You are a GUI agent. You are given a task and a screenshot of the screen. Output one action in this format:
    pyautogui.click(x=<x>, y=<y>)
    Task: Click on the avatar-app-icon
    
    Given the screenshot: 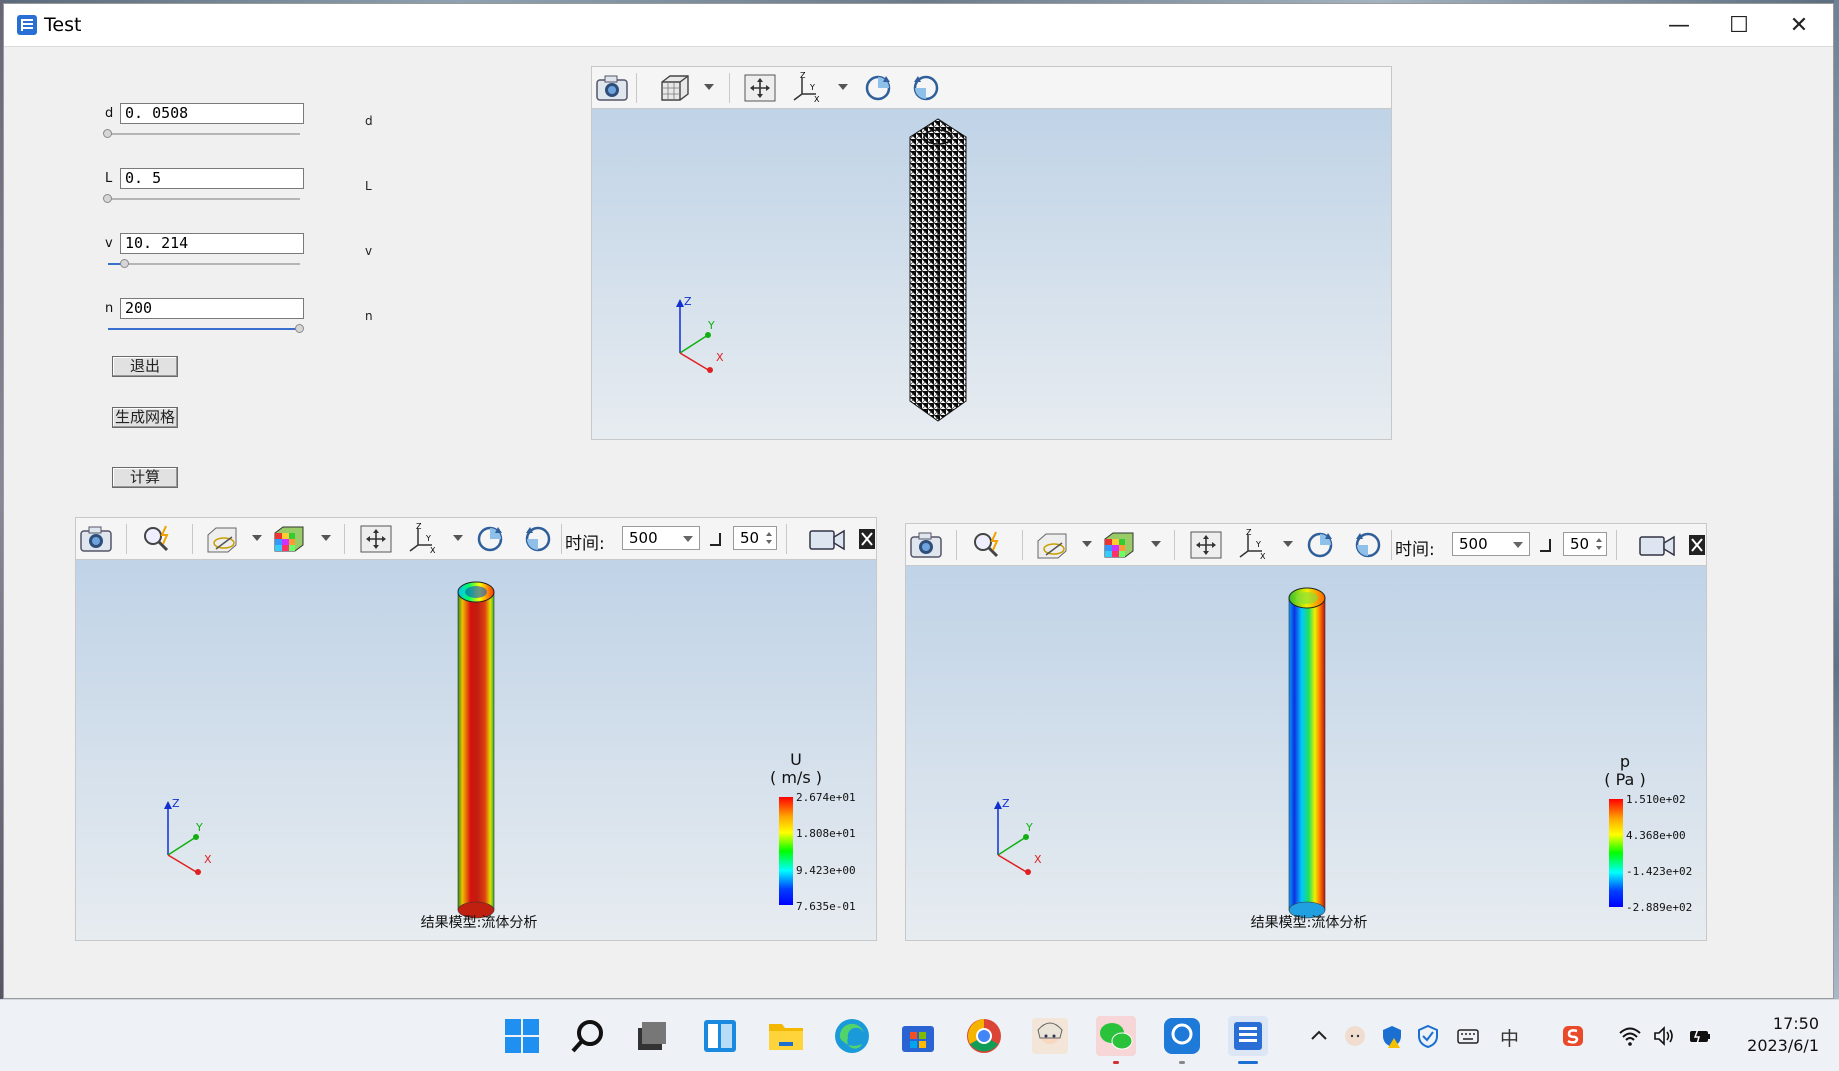 What is the action you would take?
    pyautogui.click(x=1050, y=1036)
    